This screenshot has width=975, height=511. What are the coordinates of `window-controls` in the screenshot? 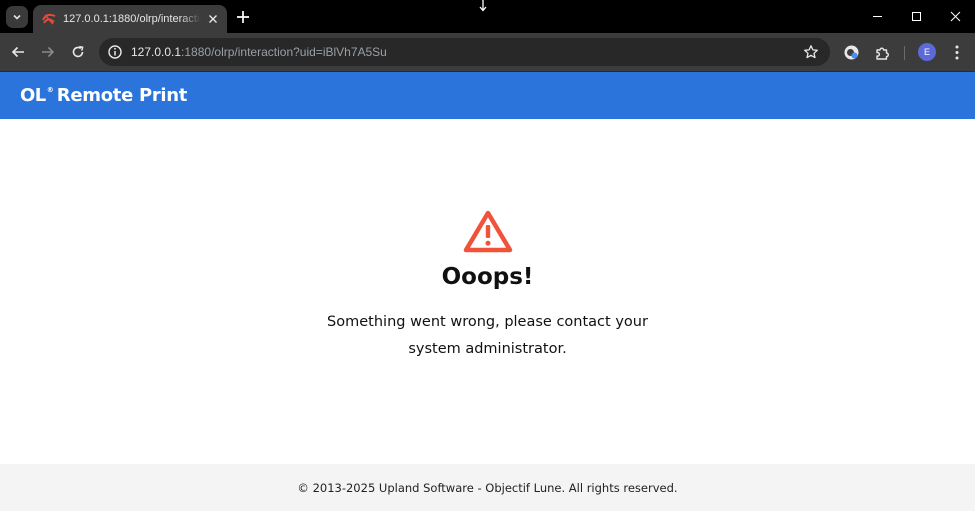 It's located at (916, 16).